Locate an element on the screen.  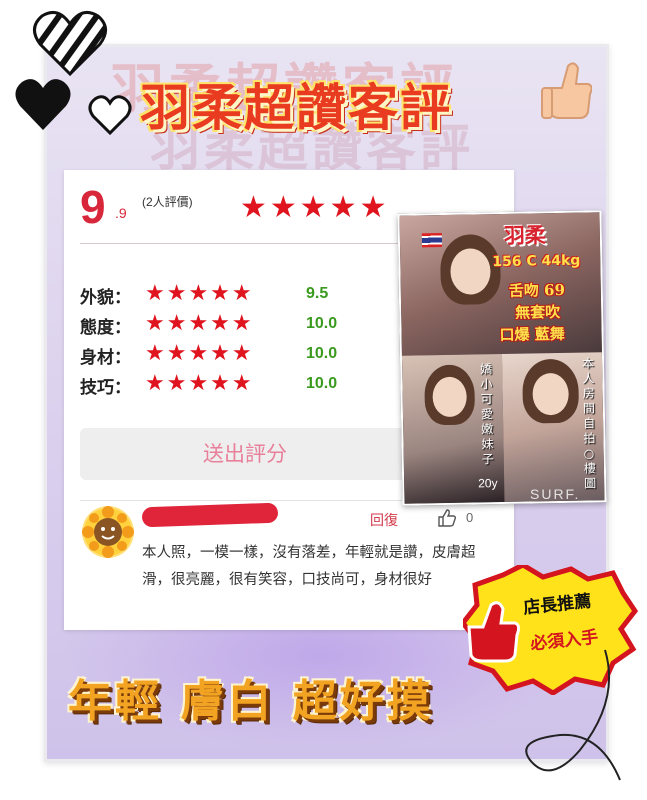
overall-score-decimal: .9 is located at coordinates (121, 213).